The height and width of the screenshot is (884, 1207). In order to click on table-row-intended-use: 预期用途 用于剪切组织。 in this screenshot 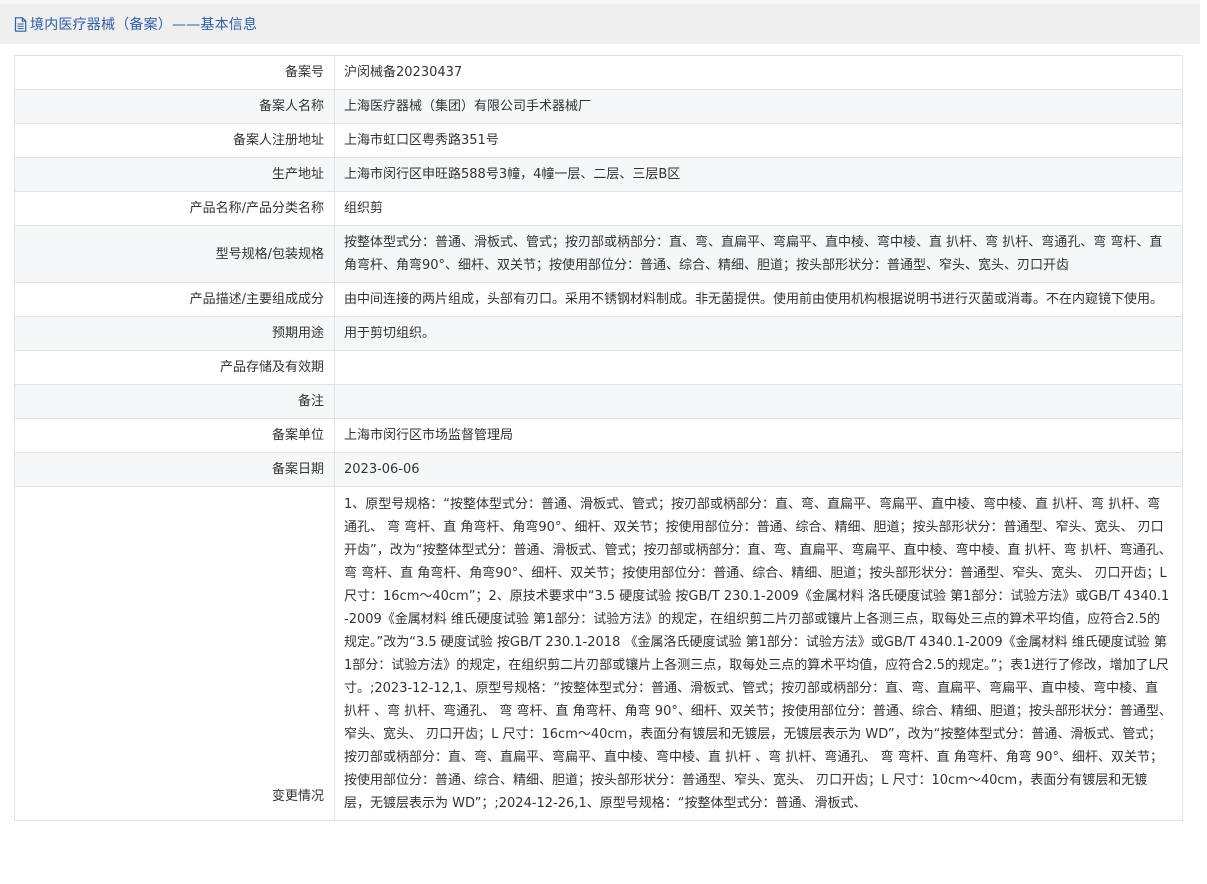, I will do `click(598, 333)`.